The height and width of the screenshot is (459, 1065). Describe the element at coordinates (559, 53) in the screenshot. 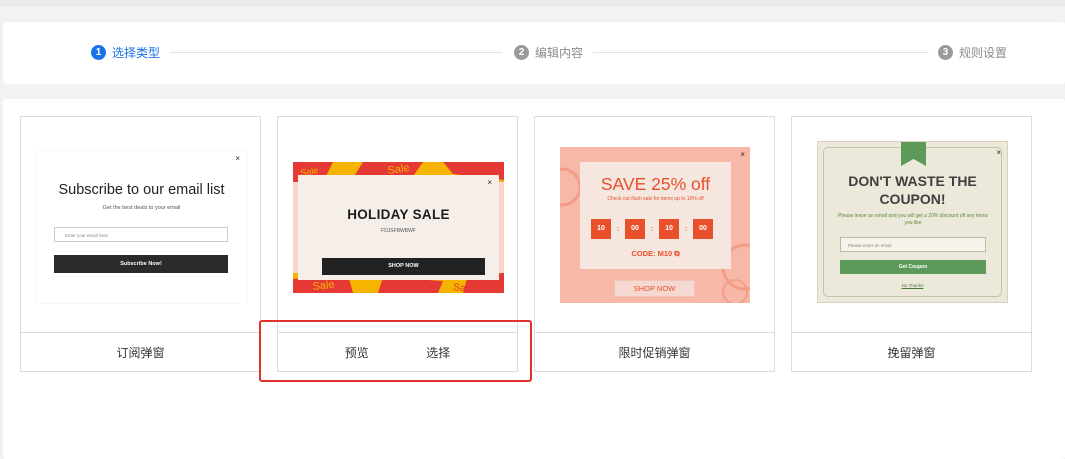

I see `step-label: 编辑内容` at that location.